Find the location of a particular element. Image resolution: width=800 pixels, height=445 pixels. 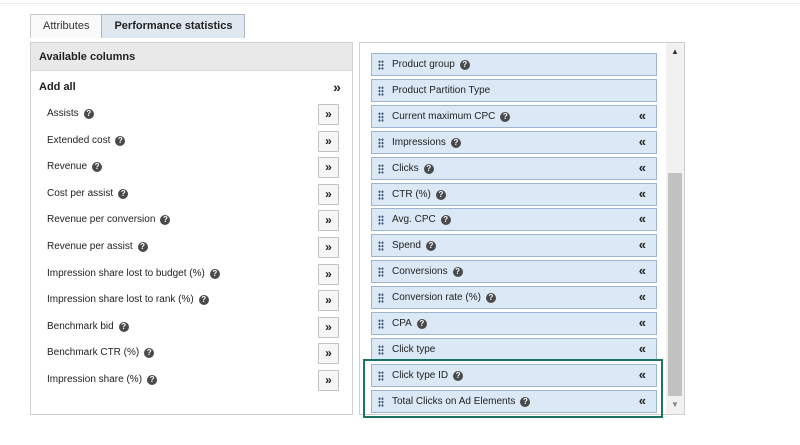

selected-item-label: Spend is located at coordinates (406, 246).